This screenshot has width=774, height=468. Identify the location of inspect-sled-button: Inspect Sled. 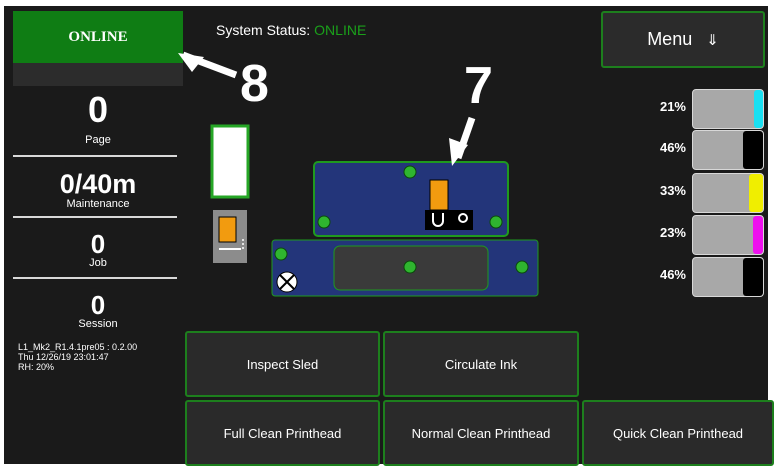
(282, 364).